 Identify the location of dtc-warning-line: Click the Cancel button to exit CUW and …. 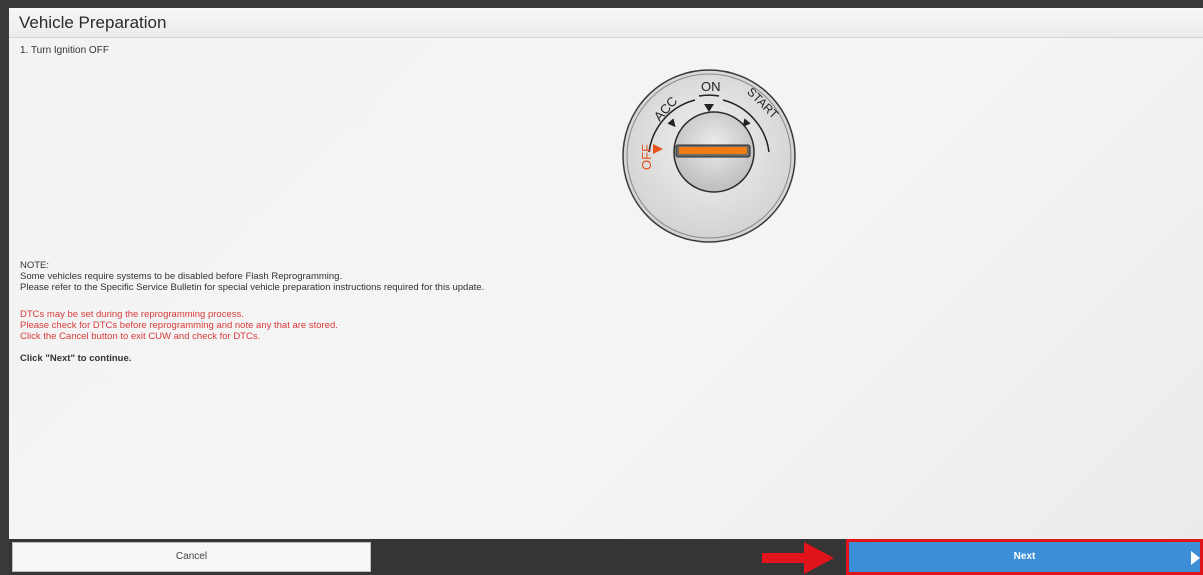
(140, 336).